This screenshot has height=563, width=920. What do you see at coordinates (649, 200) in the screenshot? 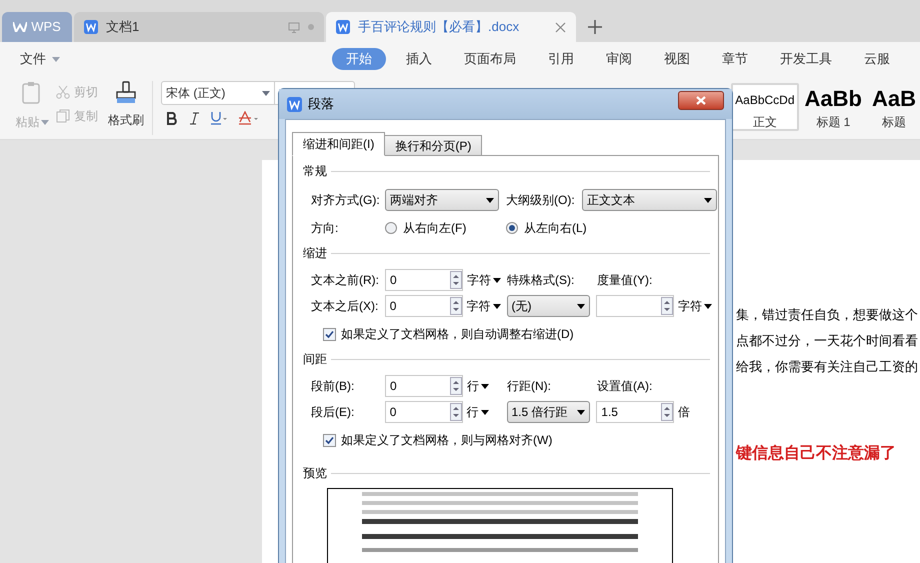
I see `dropdown: 正文文本` at bounding box center [649, 200].